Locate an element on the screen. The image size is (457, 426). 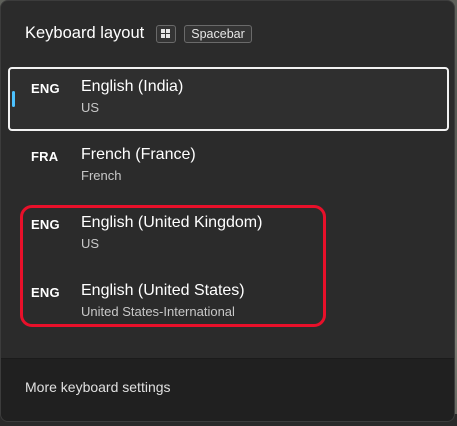
layout-name: English (United Kingdom) is located at coordinates (172, 222).